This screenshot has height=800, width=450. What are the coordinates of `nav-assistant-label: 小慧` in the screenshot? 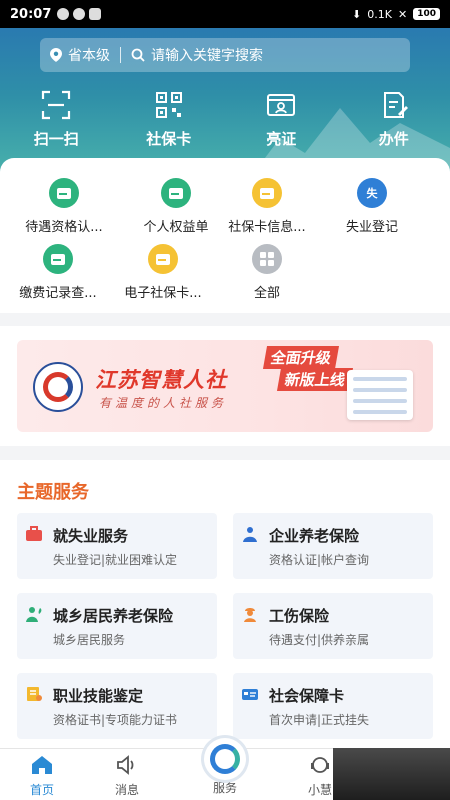 It's located at (319, 790).